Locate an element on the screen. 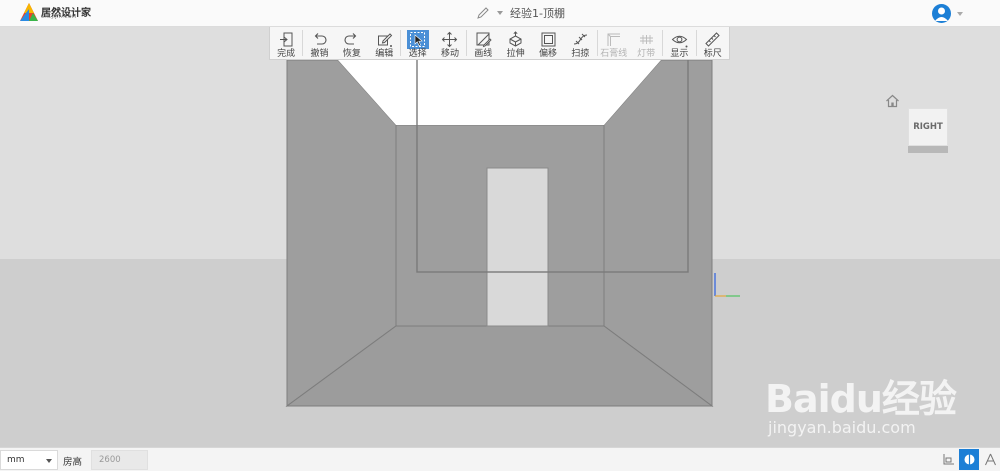  unit-select: mm is located at coordinates (29, 460).